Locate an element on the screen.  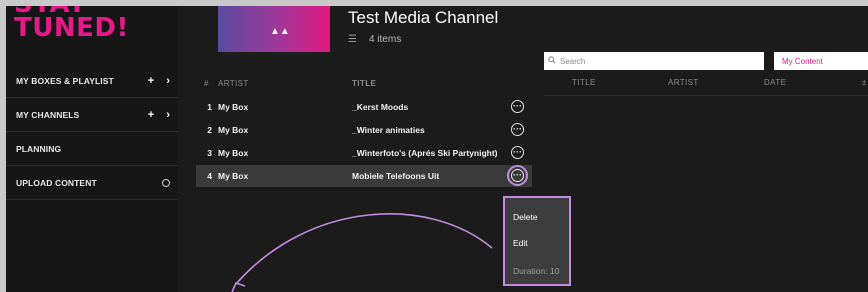
table-row: 1 My Box _Kerst Moods ··· is located at coordinates (364, 107).